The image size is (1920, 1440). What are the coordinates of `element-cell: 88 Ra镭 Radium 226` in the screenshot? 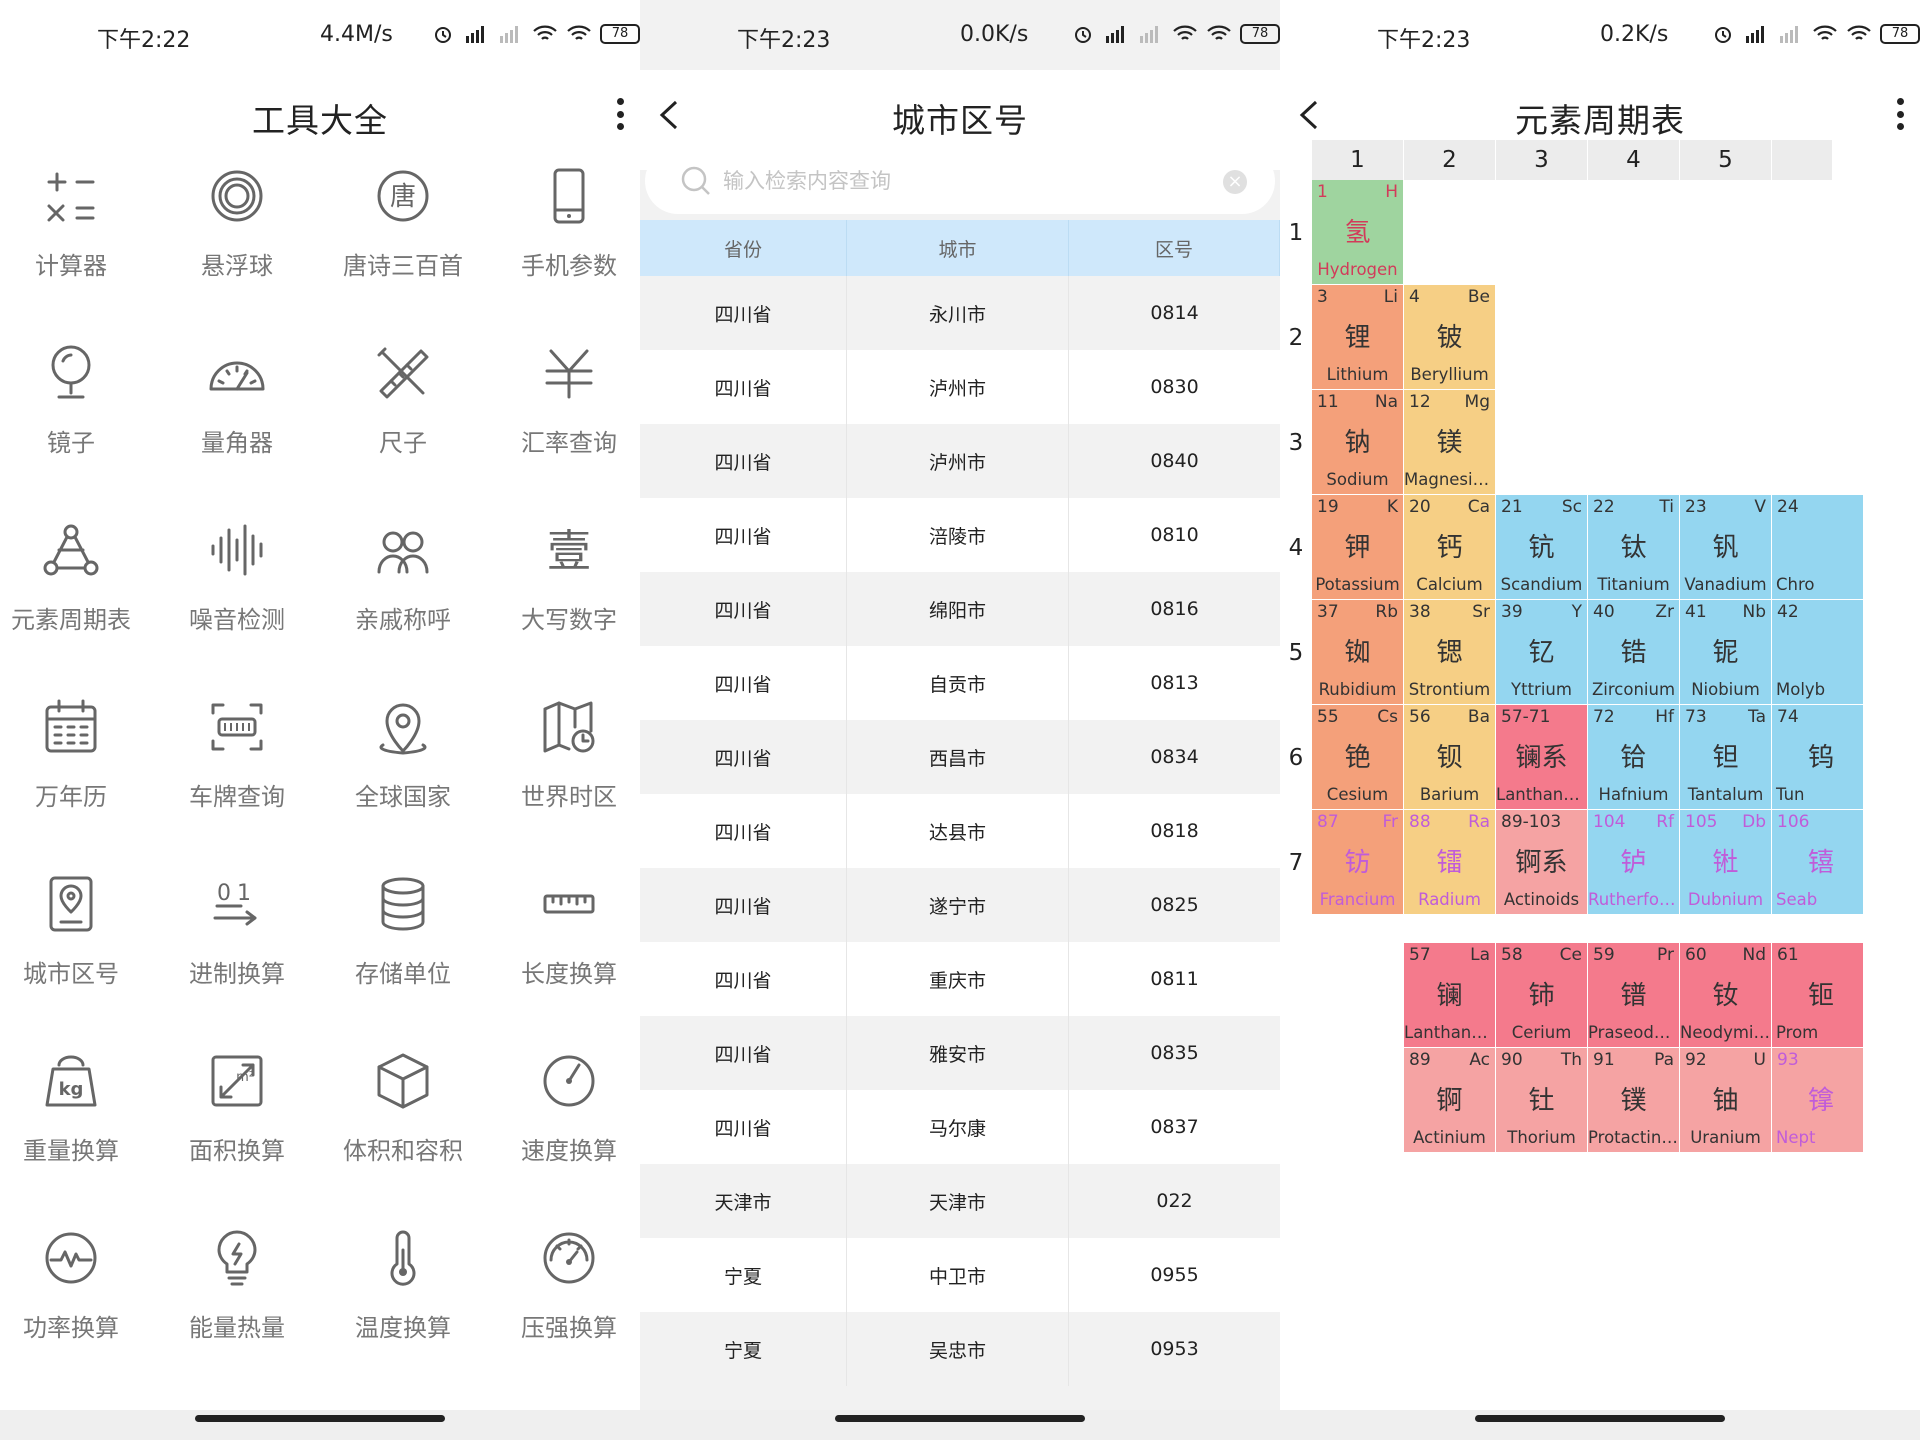 It's located at (1450, 862).